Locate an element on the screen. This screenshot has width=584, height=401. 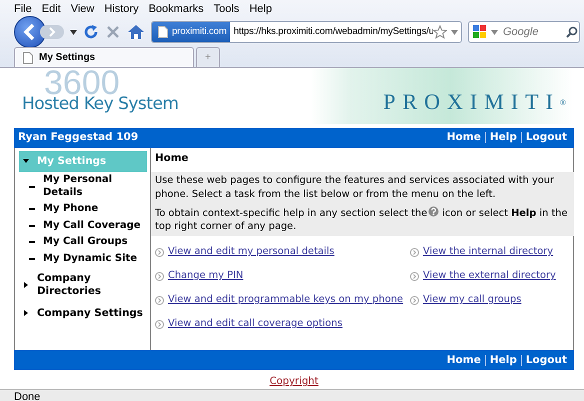
task-link: View my call groups is located at coordinates (472, 300).